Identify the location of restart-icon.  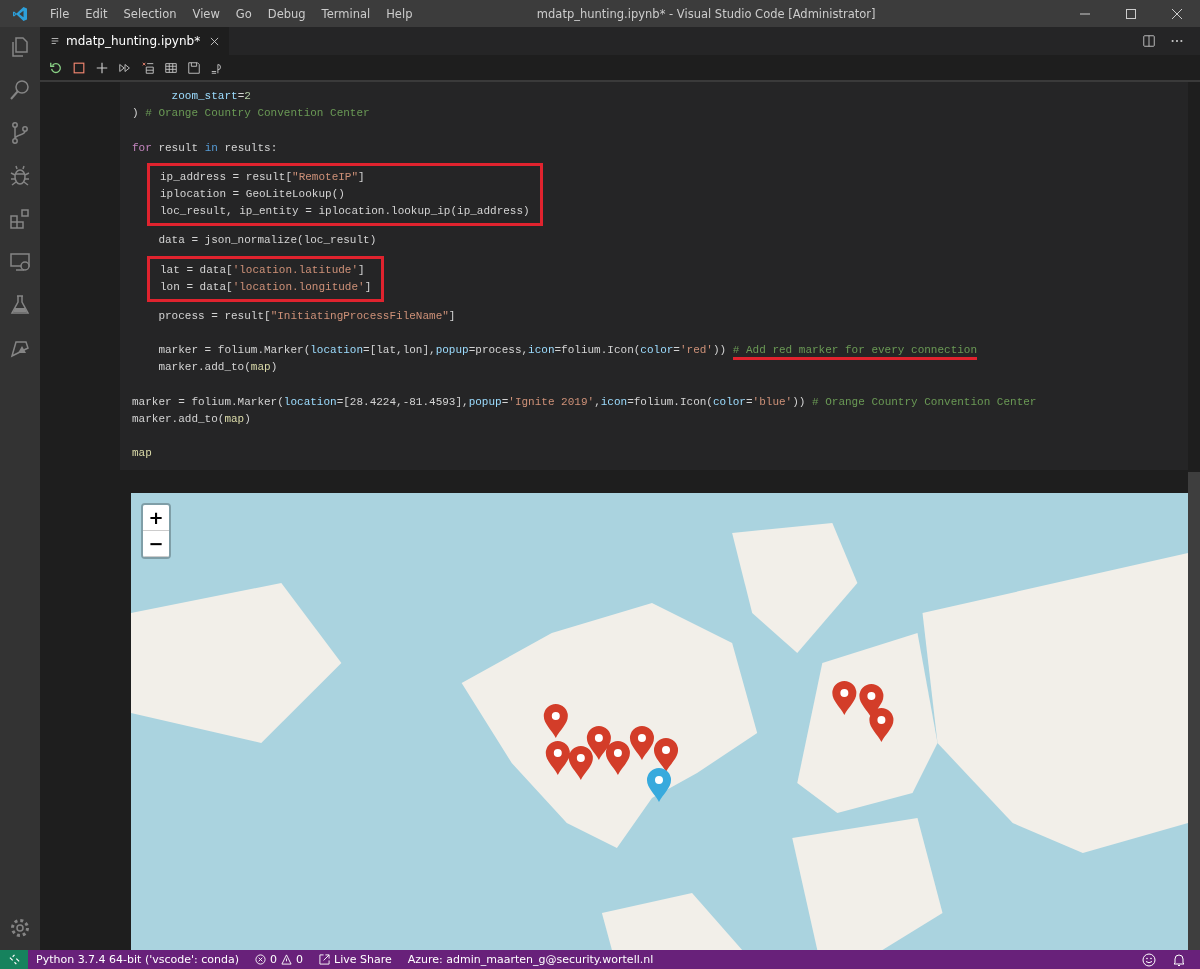
(56, 67).